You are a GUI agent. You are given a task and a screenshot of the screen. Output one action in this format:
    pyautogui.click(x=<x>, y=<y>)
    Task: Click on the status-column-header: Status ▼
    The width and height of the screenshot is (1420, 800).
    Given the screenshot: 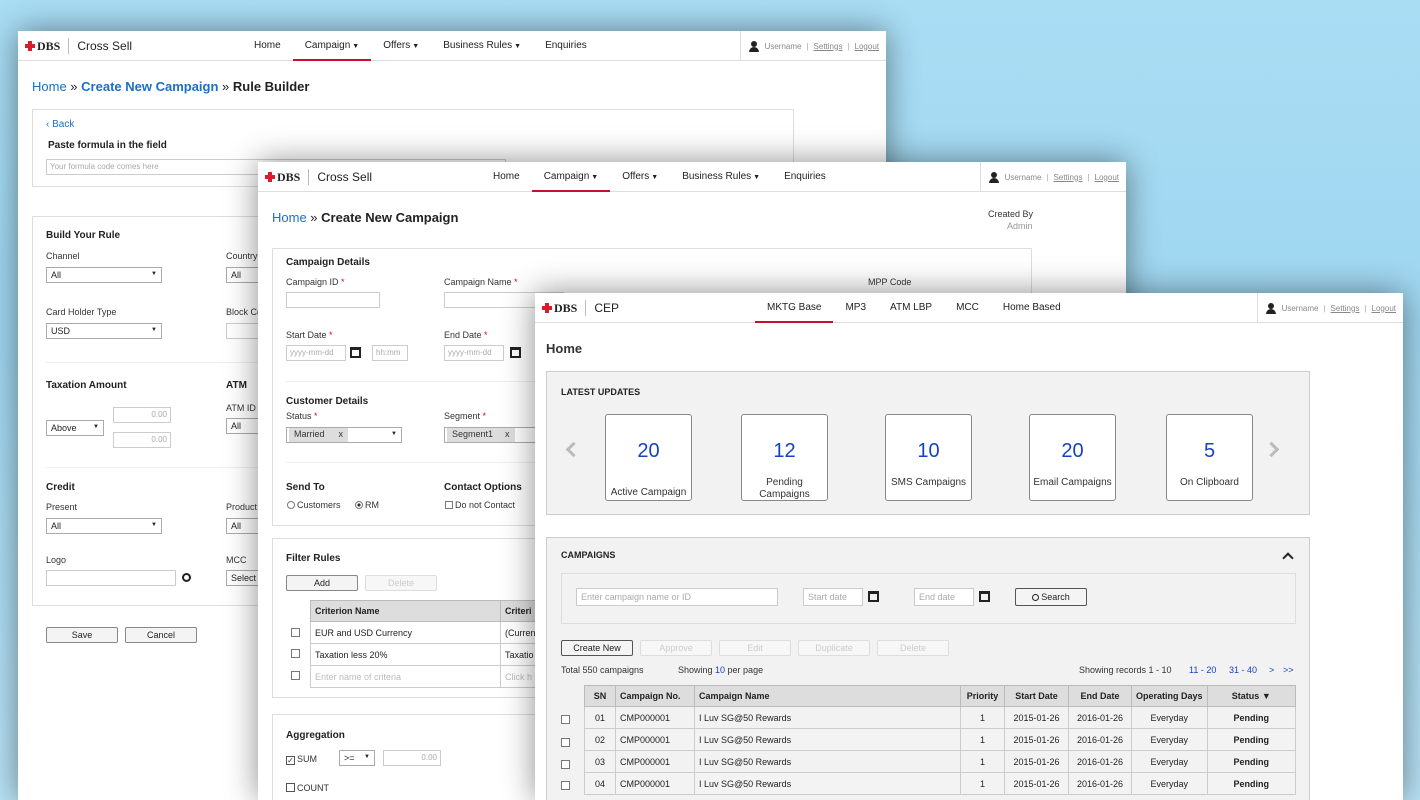 What is the action you would take?
    pyautogui.click(x=1251, y=696)
    